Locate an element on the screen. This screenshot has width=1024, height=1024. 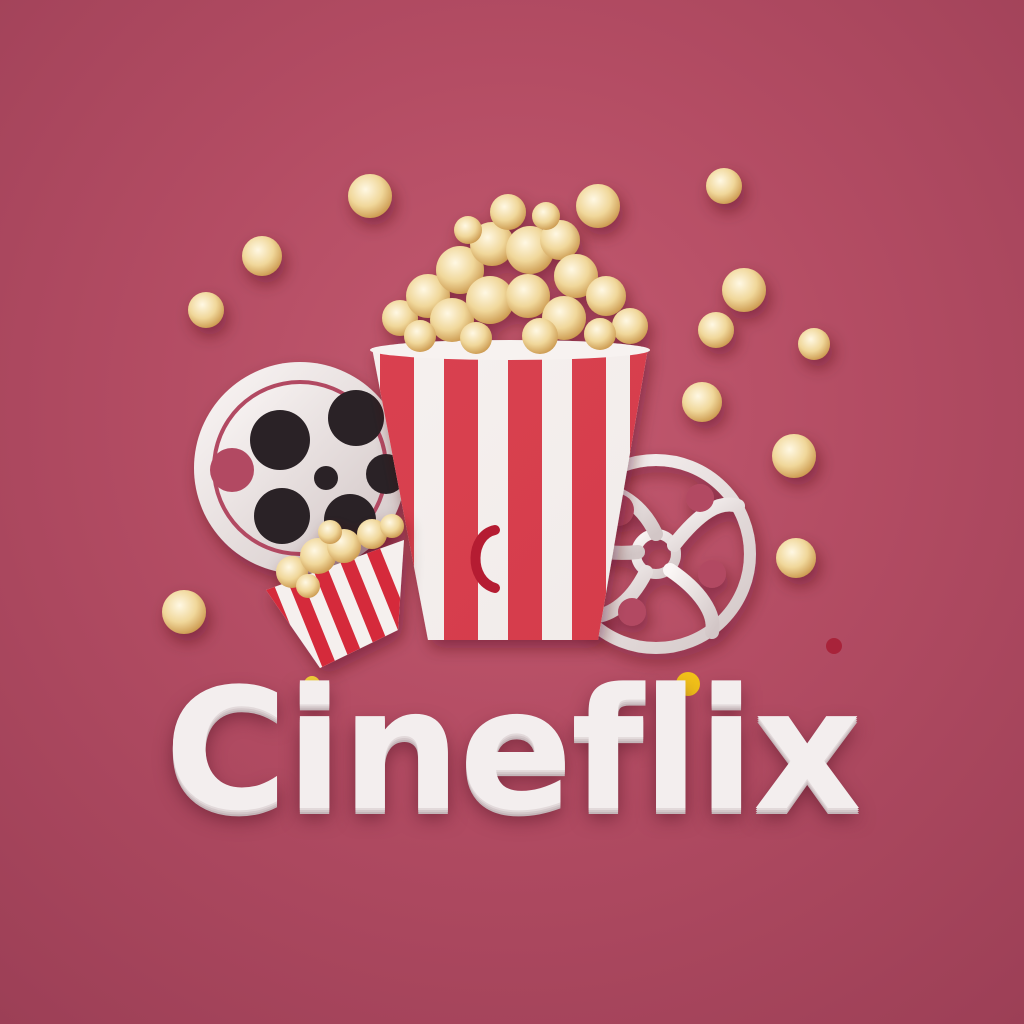
brand-wordmark: Cineflix is located at coordinates (512, 750).